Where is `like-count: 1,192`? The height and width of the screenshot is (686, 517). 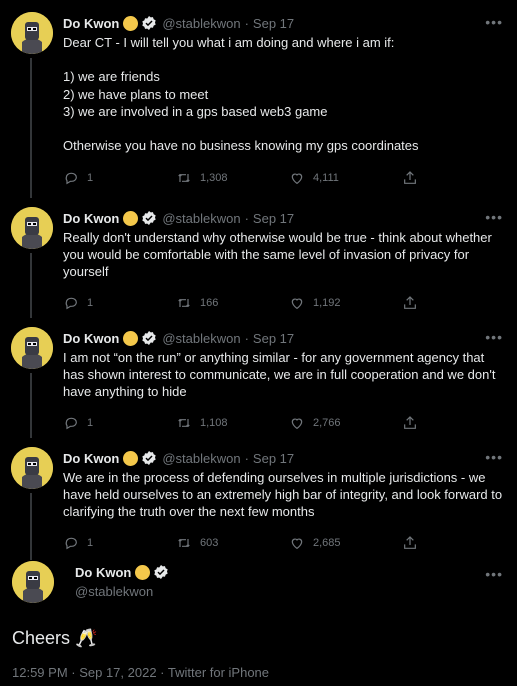 like-count: 1,192 is located at coordinates (327, 302).